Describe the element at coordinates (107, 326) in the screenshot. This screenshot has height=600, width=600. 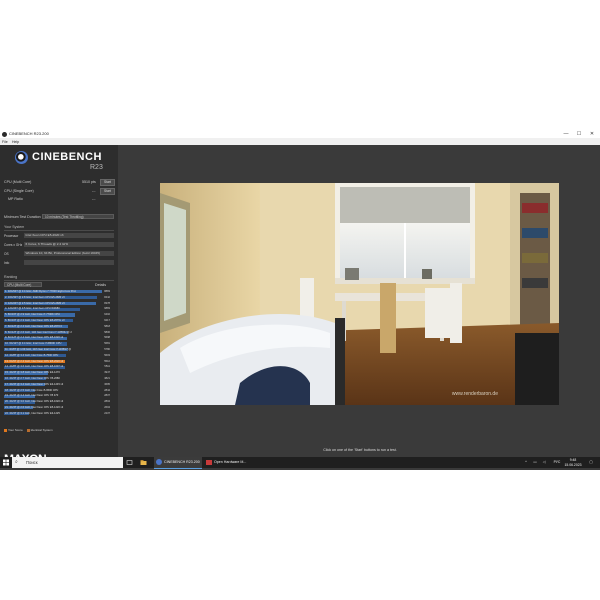
I see `ranking-score: 5818` at that location.